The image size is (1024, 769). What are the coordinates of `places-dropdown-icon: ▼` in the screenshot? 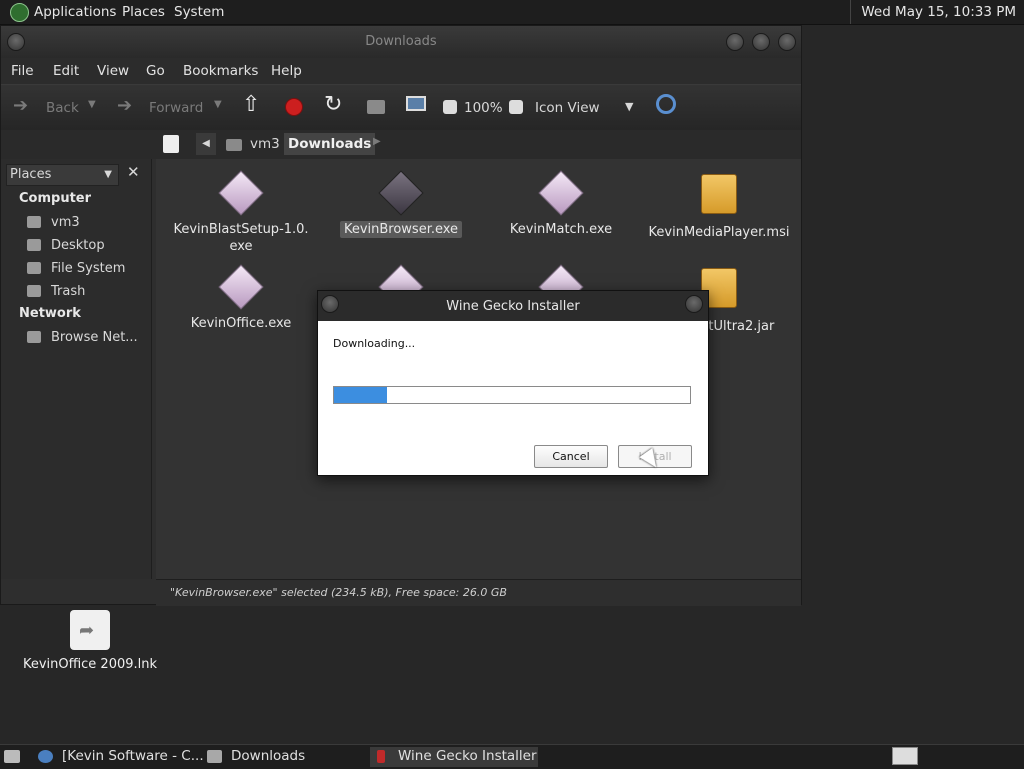 It's located at (108, 174).